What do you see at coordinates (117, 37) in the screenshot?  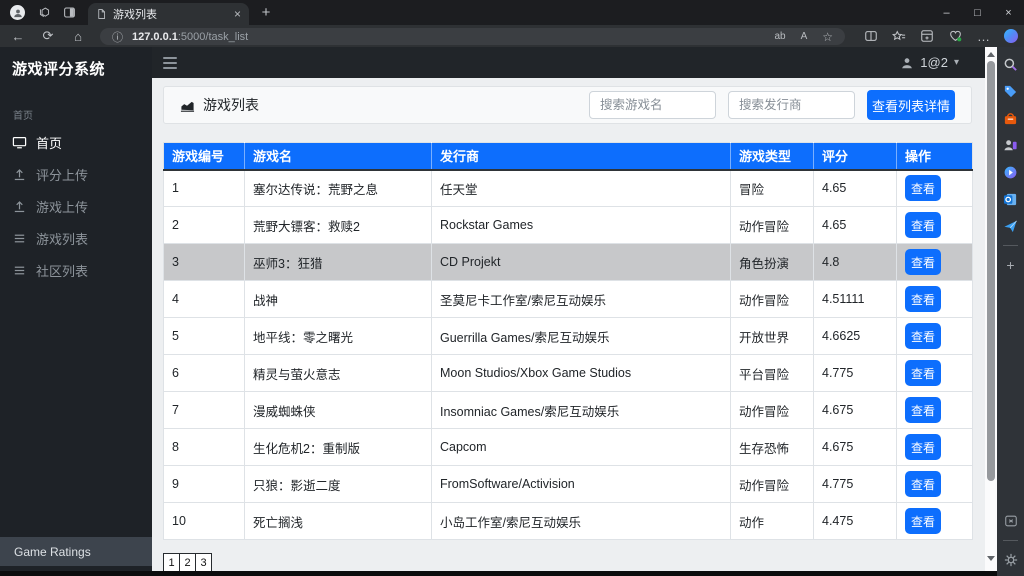 I see `site-info-icon: ⓘ` at bounding box center [117, 37].